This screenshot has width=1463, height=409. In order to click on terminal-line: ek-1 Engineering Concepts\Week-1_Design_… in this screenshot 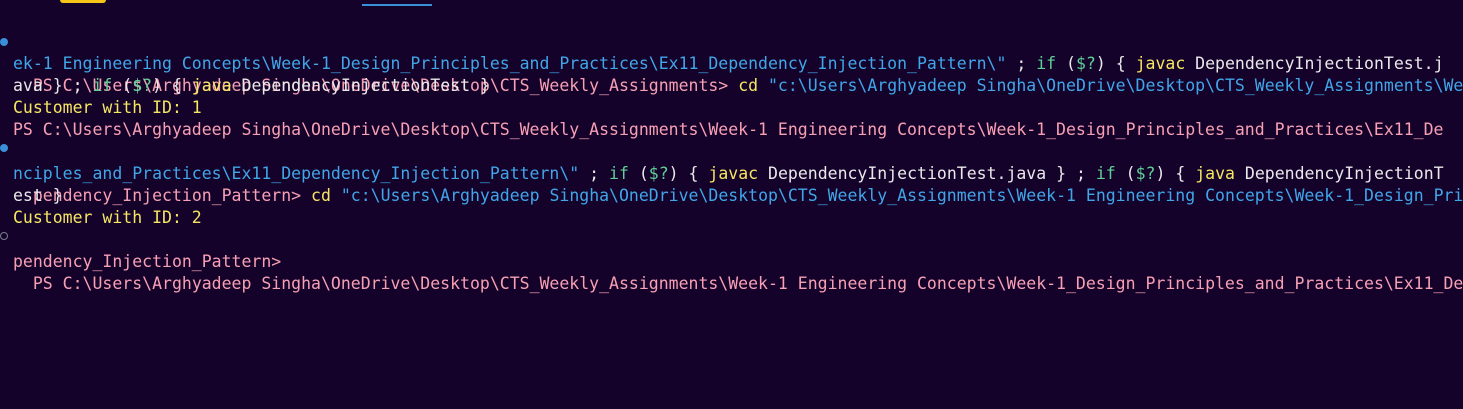, I will do `click(728, 64)`.